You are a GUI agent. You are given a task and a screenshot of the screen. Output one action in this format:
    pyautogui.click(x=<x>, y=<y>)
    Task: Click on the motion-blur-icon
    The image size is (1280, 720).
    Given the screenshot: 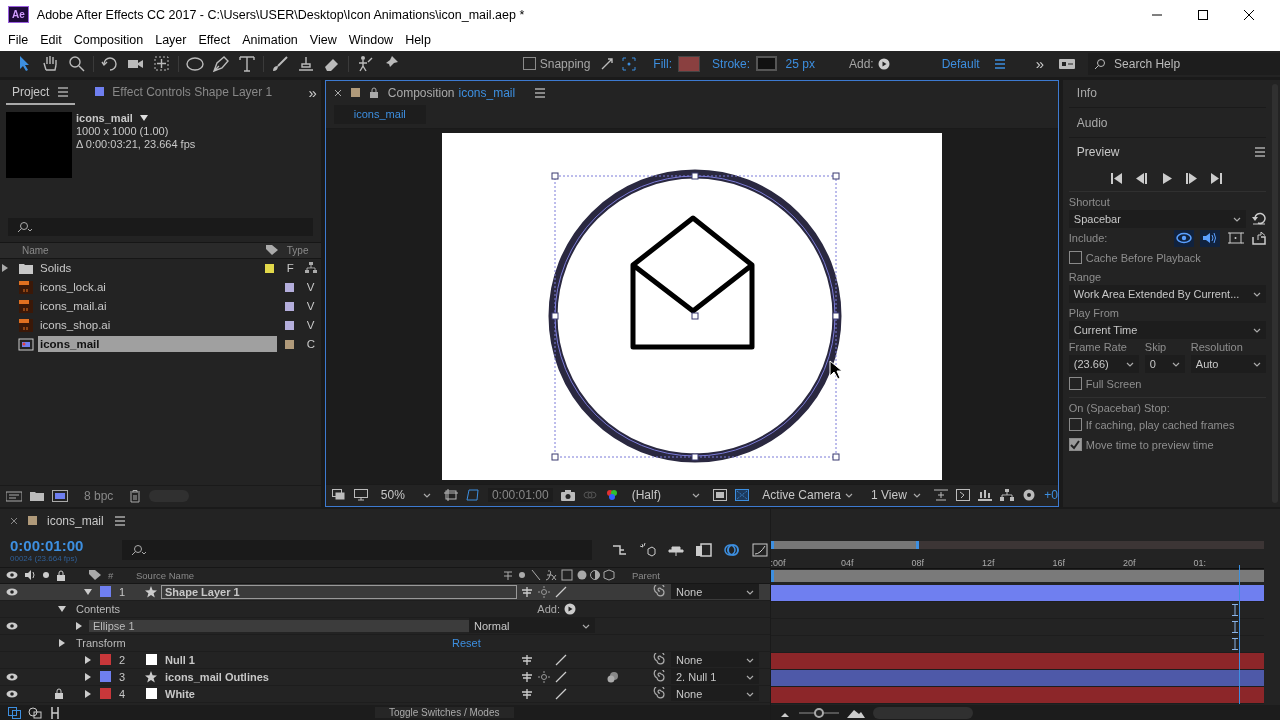 What is the action you would take?
    pyautogui.click(x=732, y=549)
    